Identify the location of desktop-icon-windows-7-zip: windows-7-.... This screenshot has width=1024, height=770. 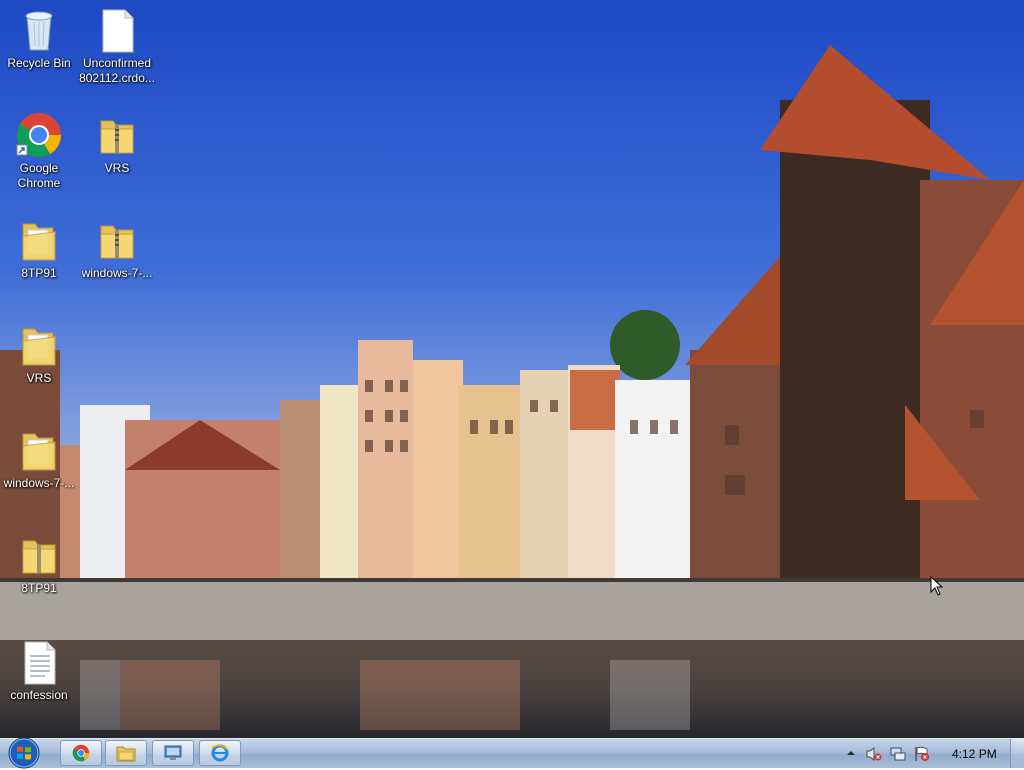
(117, 248).